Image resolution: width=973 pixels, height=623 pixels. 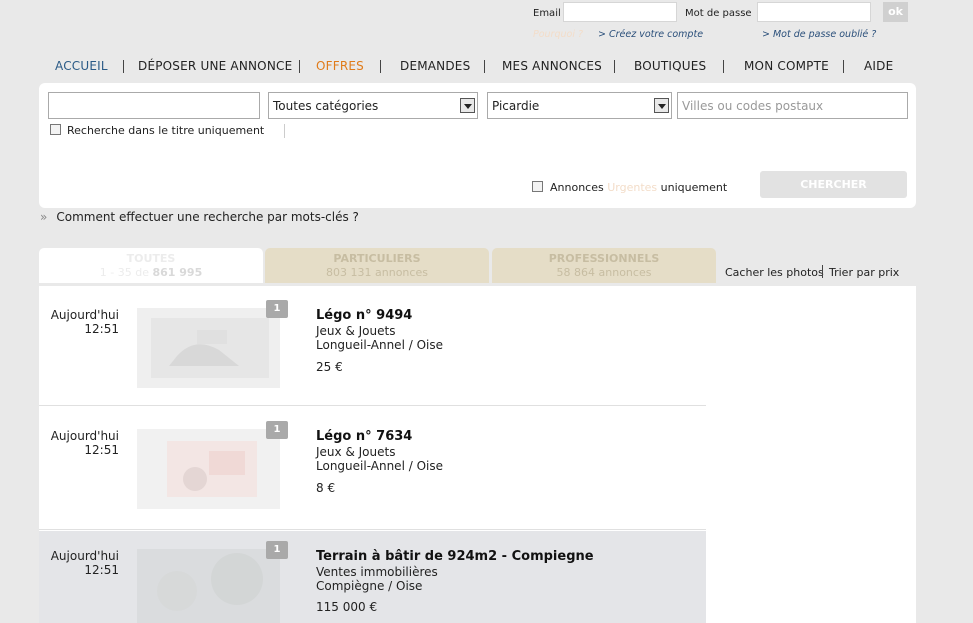 I want to click on tab-toutes: TOUTES 1 - 35 de 861 995, so click(x=151, y=265).